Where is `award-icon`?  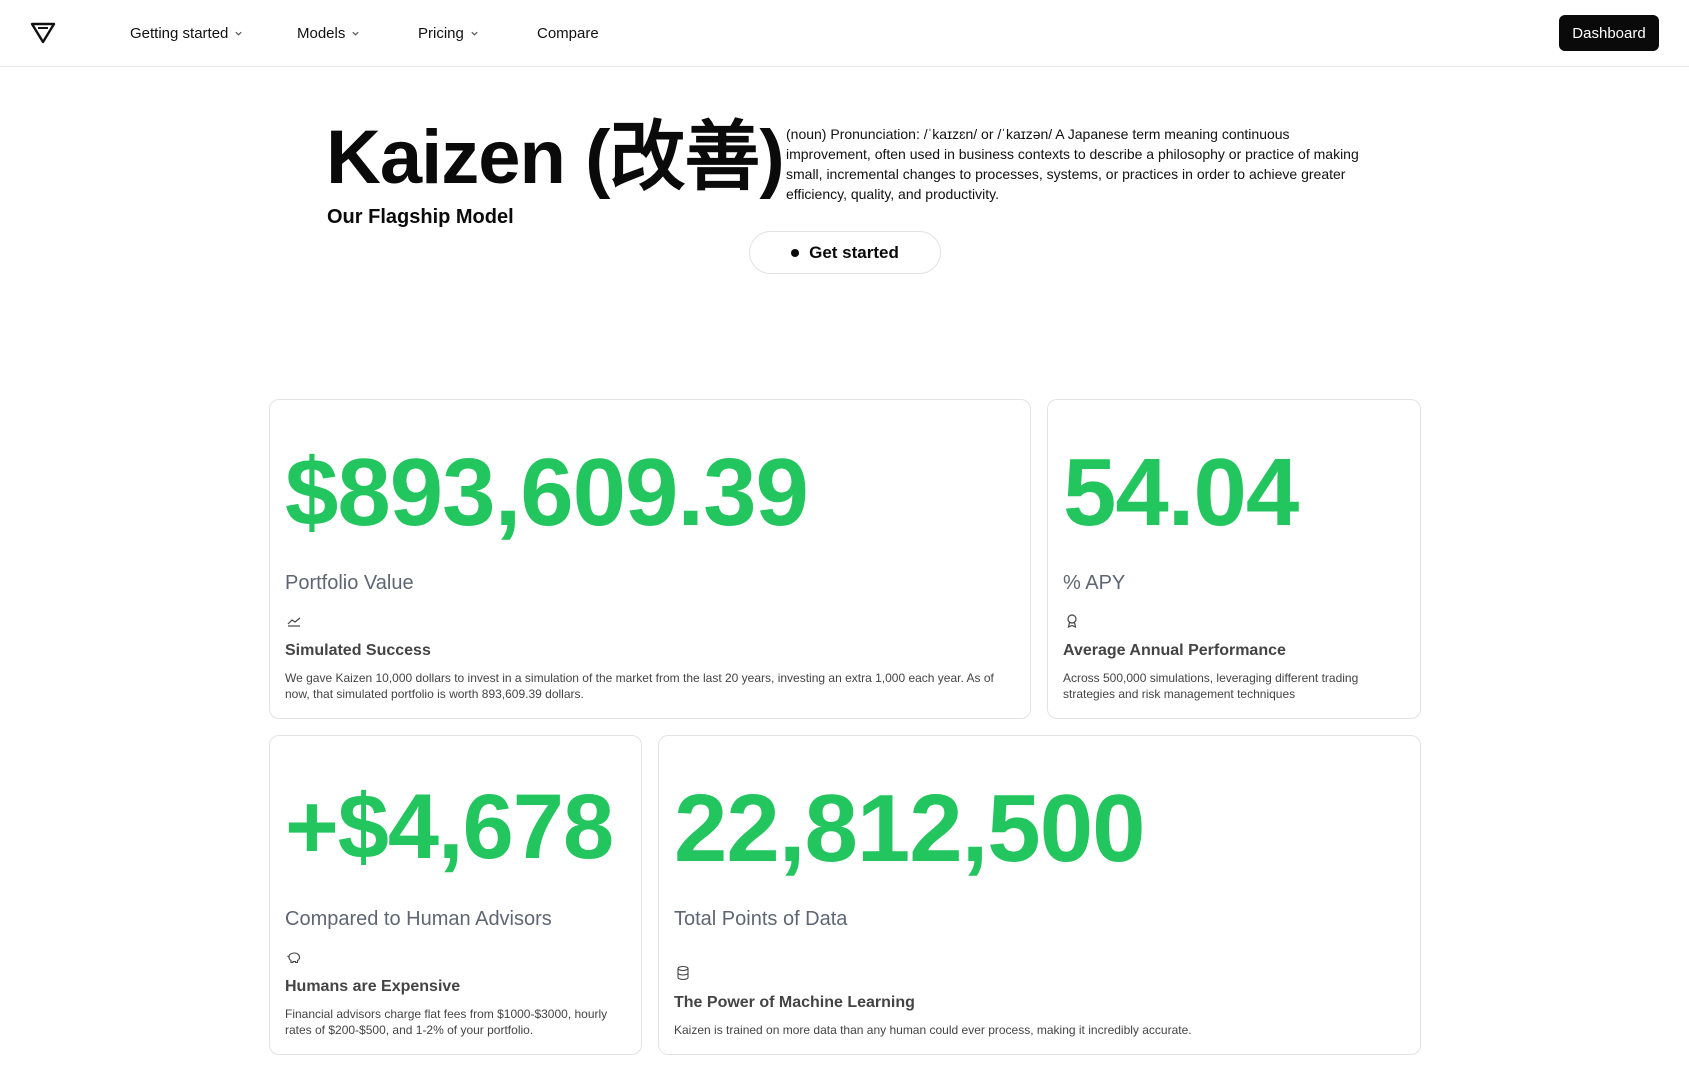
award-icon is located at coordinates (1072, 621).